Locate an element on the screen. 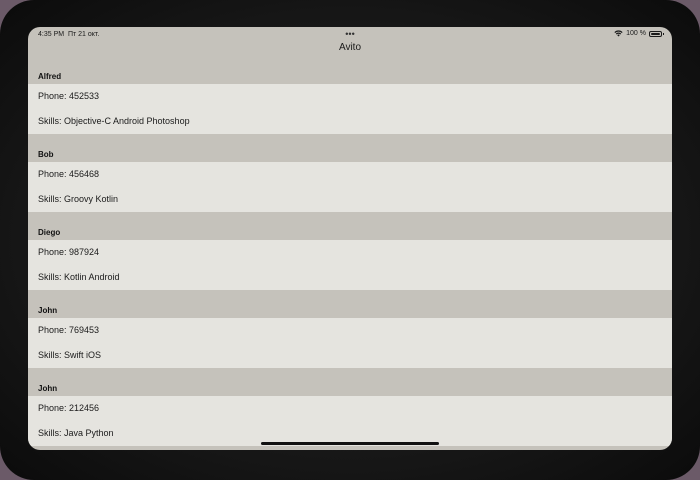 The width and height of the screenshot is (700, 480). phone-row: Phone: 987924 is located at coordinates (68, 252).